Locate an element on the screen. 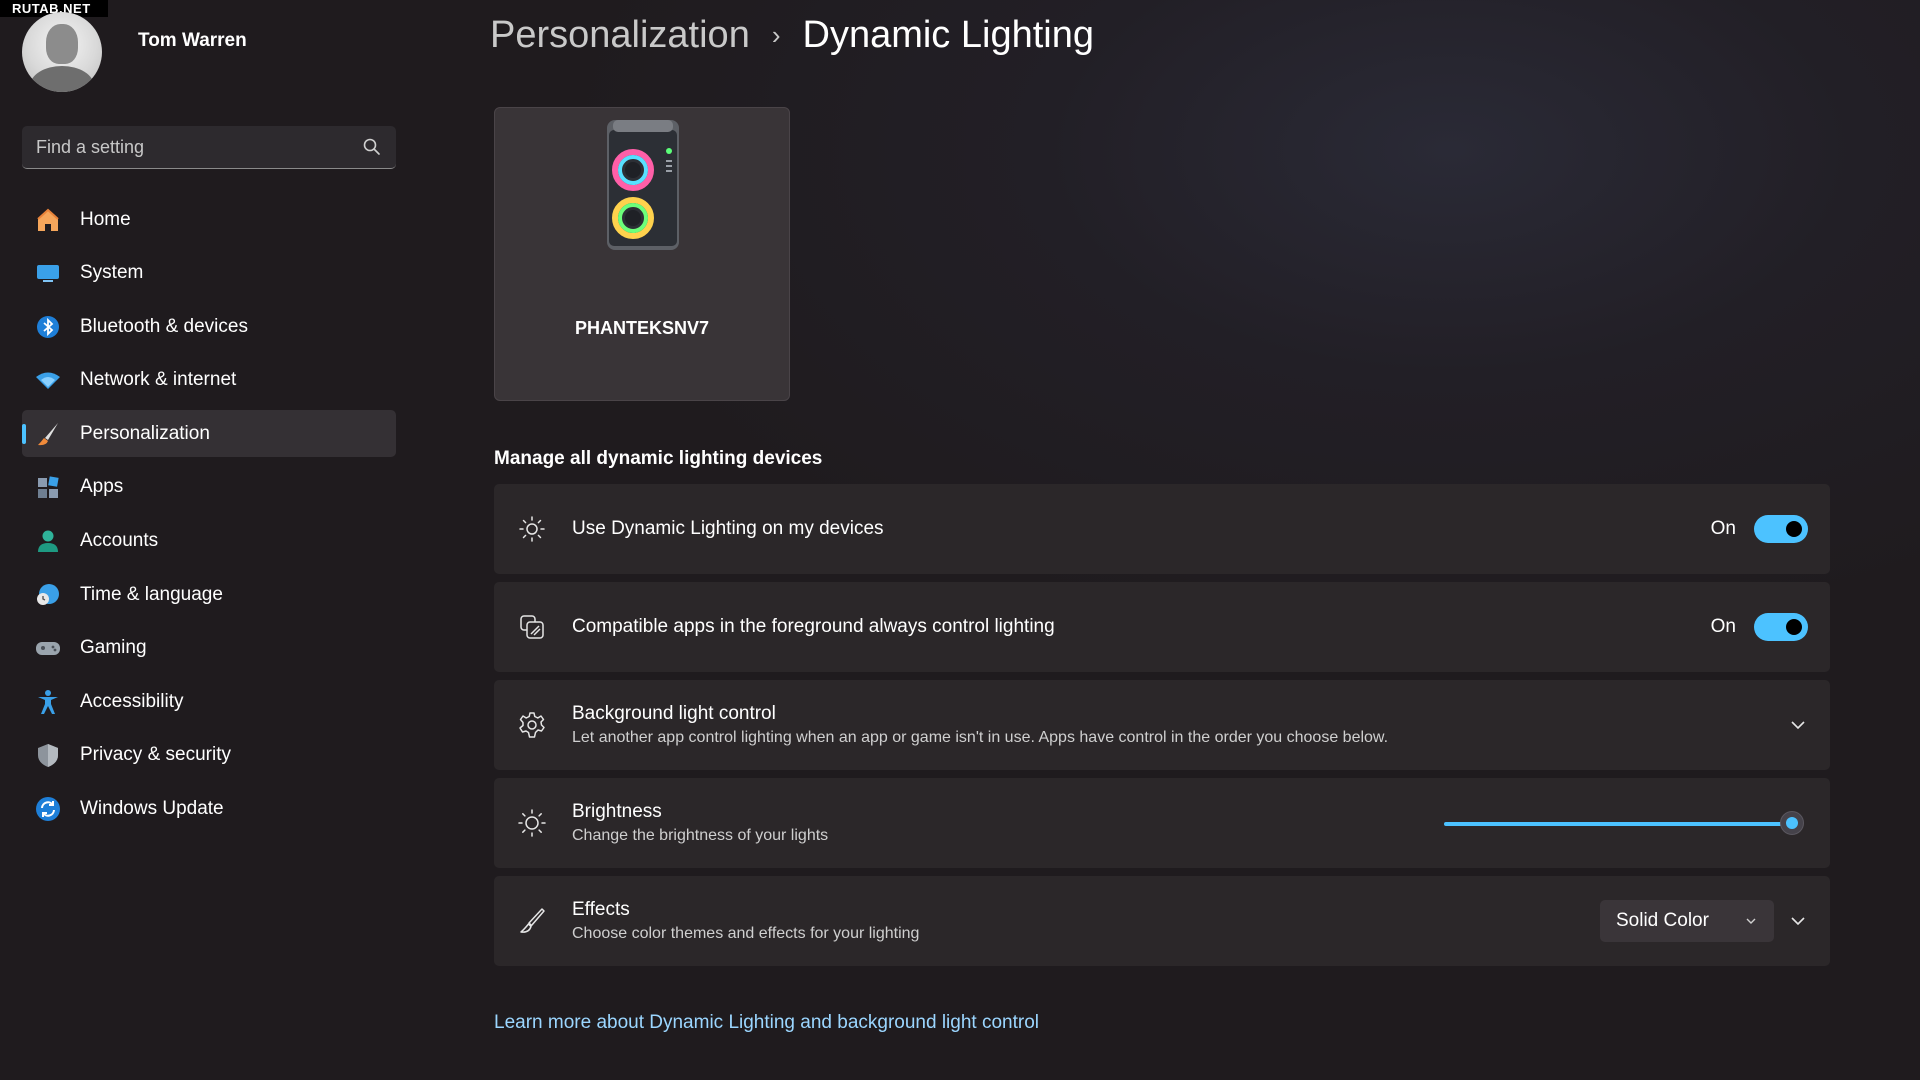 The image size is (1920, 1080). sidebar-item-label: System is located at coordinates (112, 273).